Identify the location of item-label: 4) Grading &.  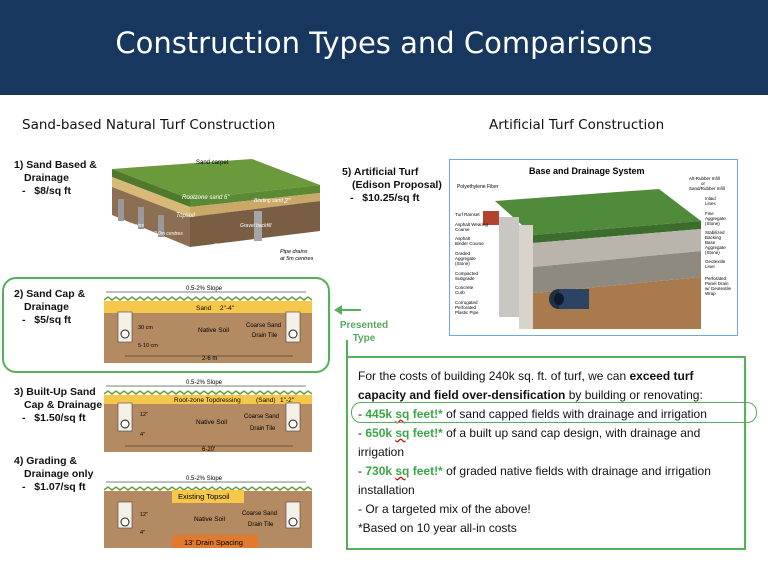
(46, 461).